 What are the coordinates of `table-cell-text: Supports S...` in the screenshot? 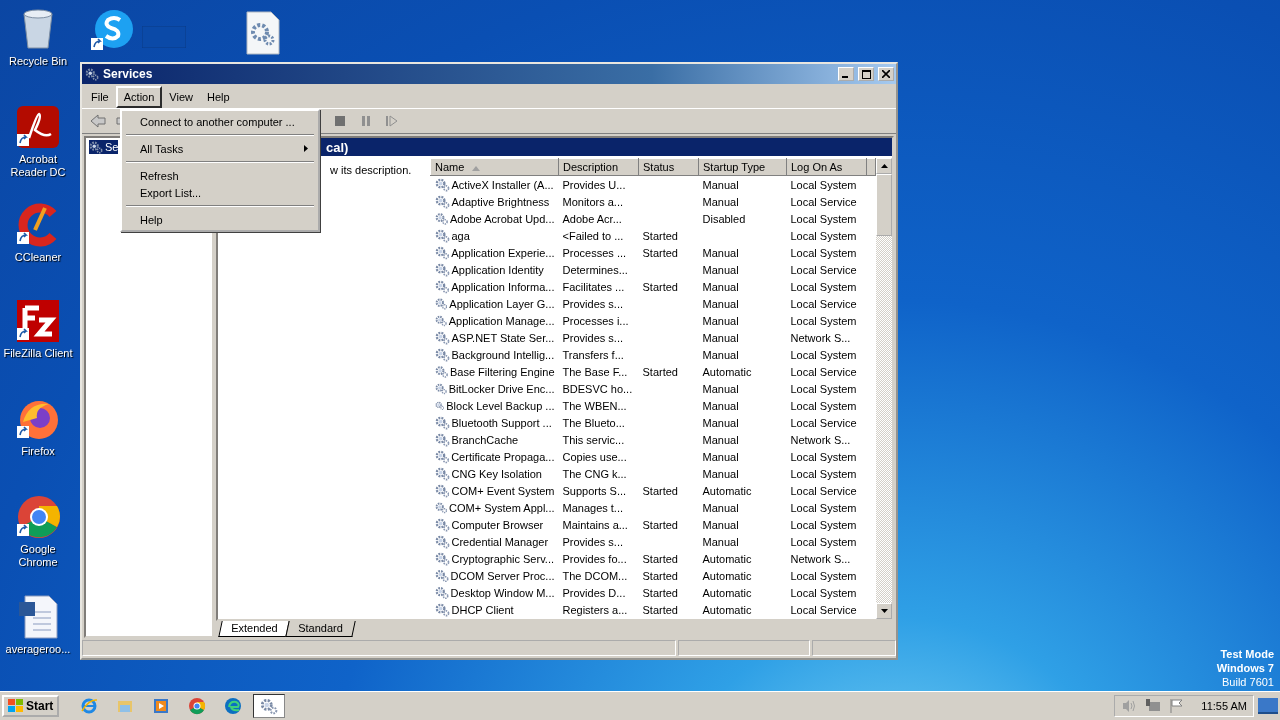 It's located at (594, 491).